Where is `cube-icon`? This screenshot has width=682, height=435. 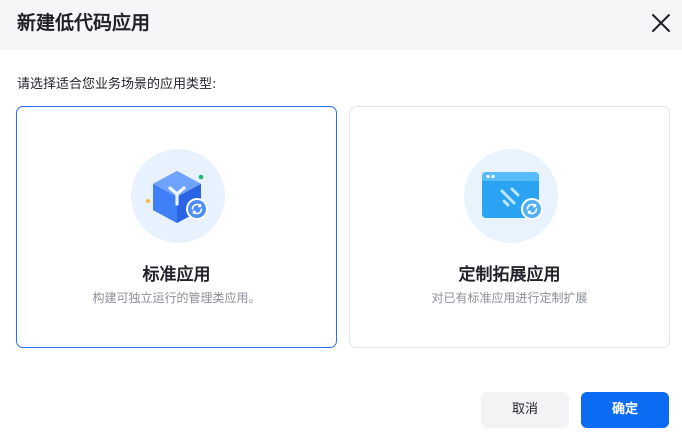 cube-icon is located at coordinates (178, 196).